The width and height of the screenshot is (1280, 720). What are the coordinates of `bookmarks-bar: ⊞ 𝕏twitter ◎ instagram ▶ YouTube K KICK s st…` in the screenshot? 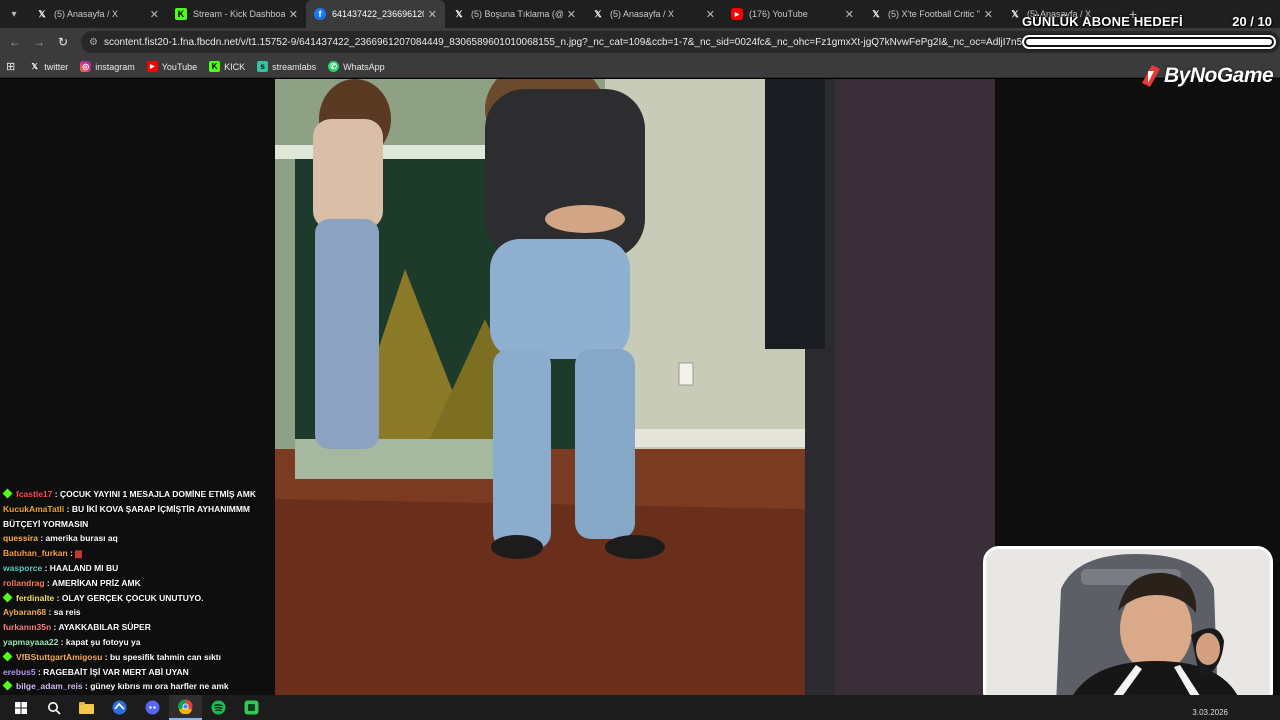 It's located at (640, 67).